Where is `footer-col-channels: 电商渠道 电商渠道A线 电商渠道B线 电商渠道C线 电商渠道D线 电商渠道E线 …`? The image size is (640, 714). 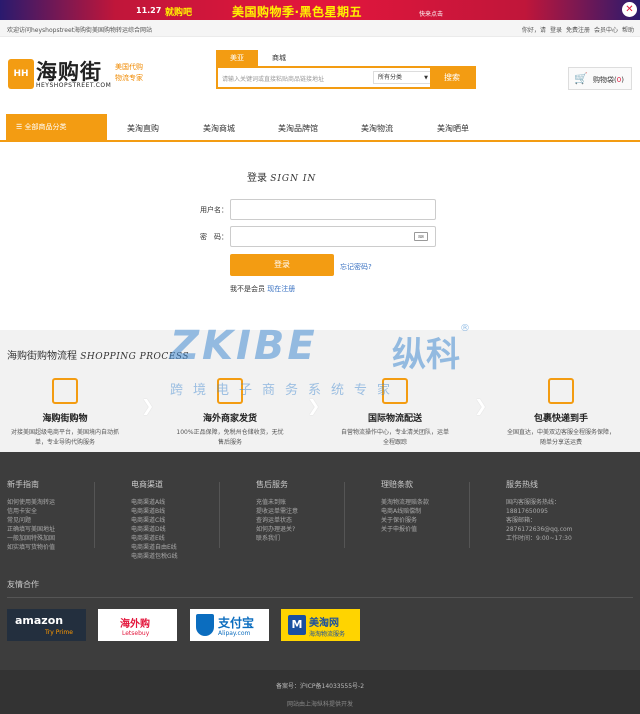
footer-col-channels: 电商渠道 电商渠道A线 电商渠道B线 电商渠道C线 电商渠道D线 电商渠道E线 … is located at coordinates (190, 520).